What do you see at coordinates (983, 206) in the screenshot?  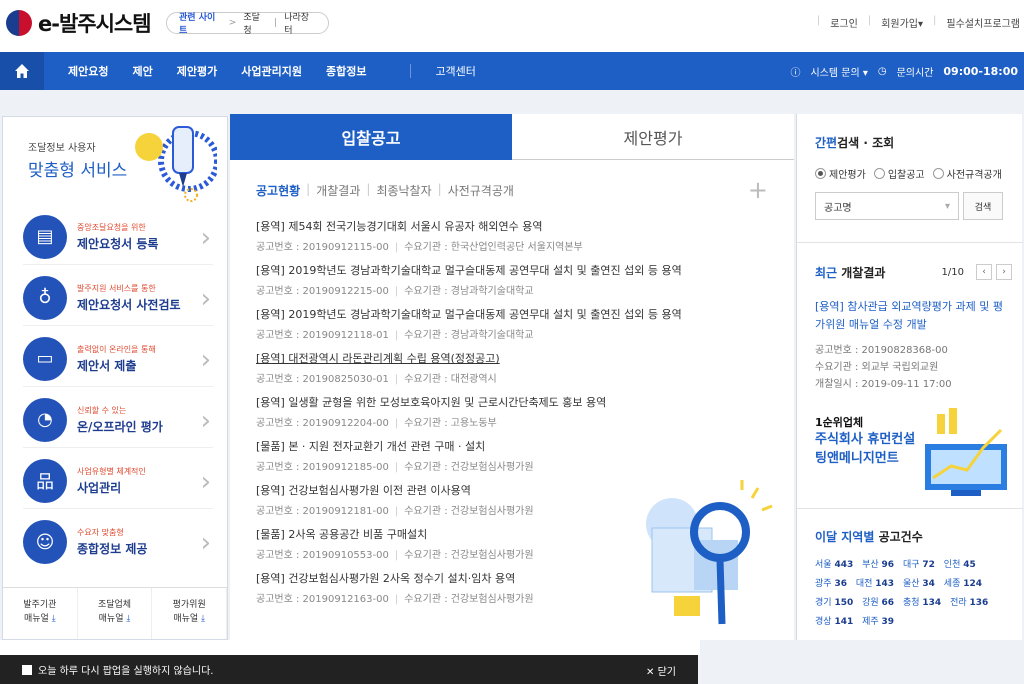 I see `search-button: 검색` at bounding box center [983, 206].